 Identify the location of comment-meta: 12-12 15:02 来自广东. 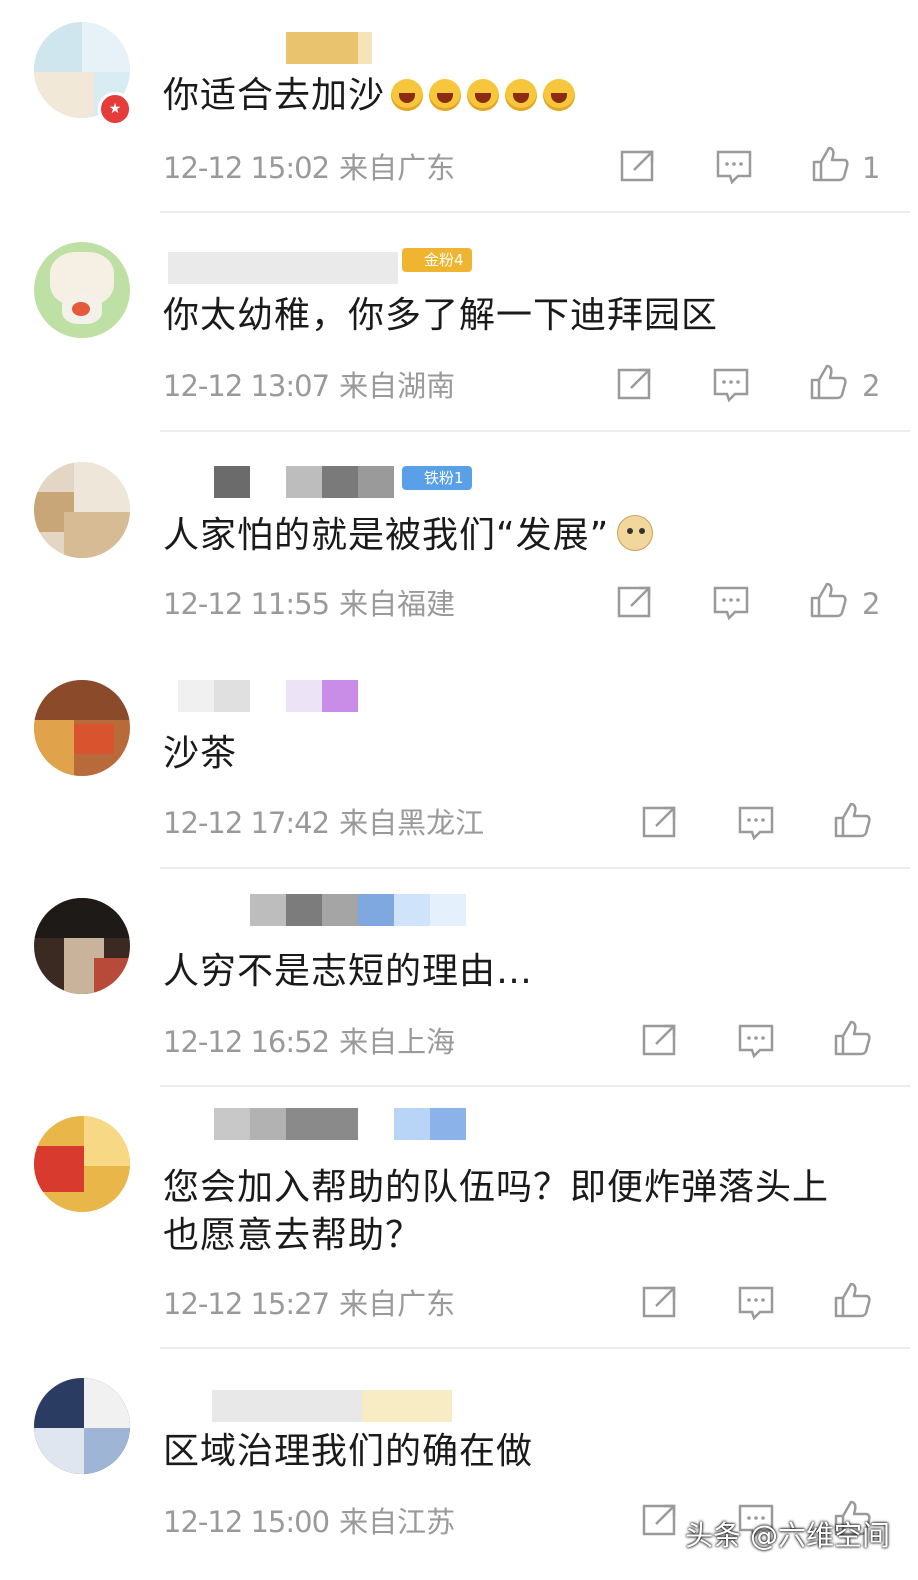
(309, 168).